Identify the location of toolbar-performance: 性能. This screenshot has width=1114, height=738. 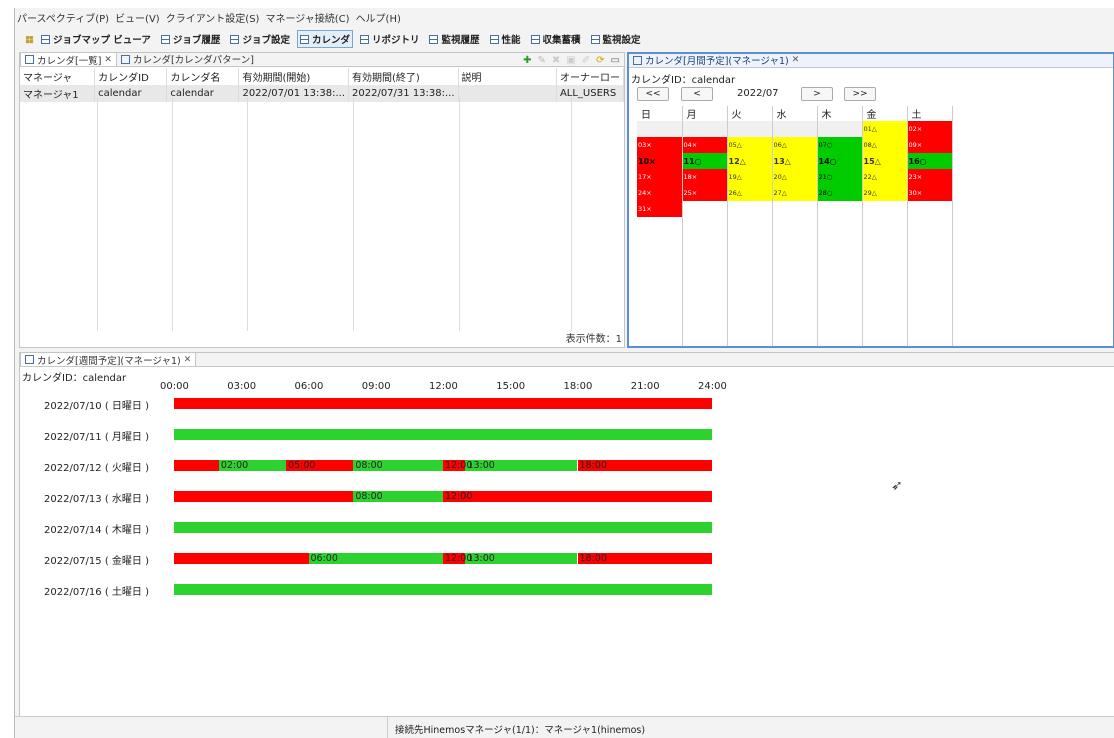
(505, 39).